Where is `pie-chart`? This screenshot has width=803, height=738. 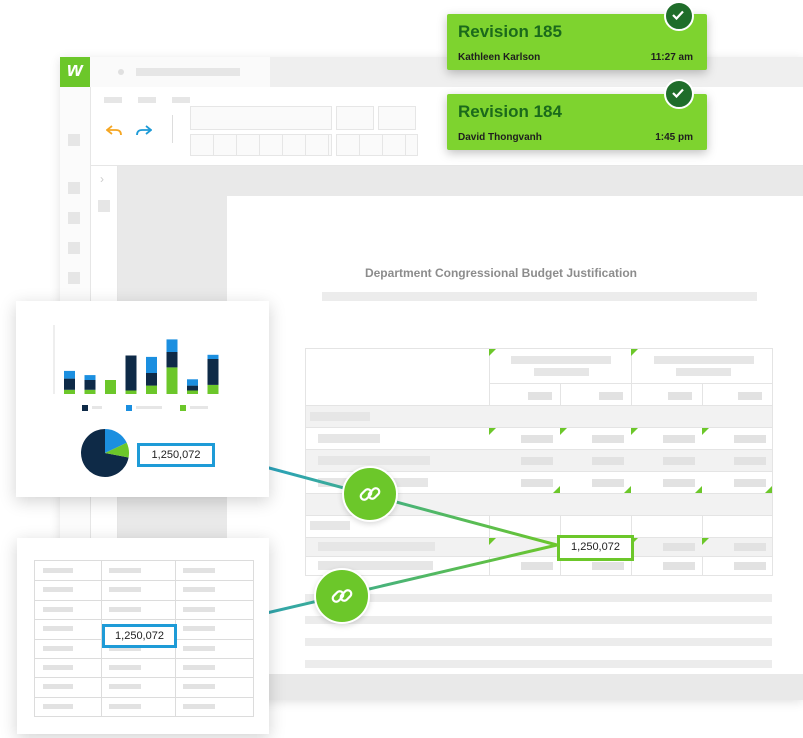
pie-chart is located at coordinates (105, 453).